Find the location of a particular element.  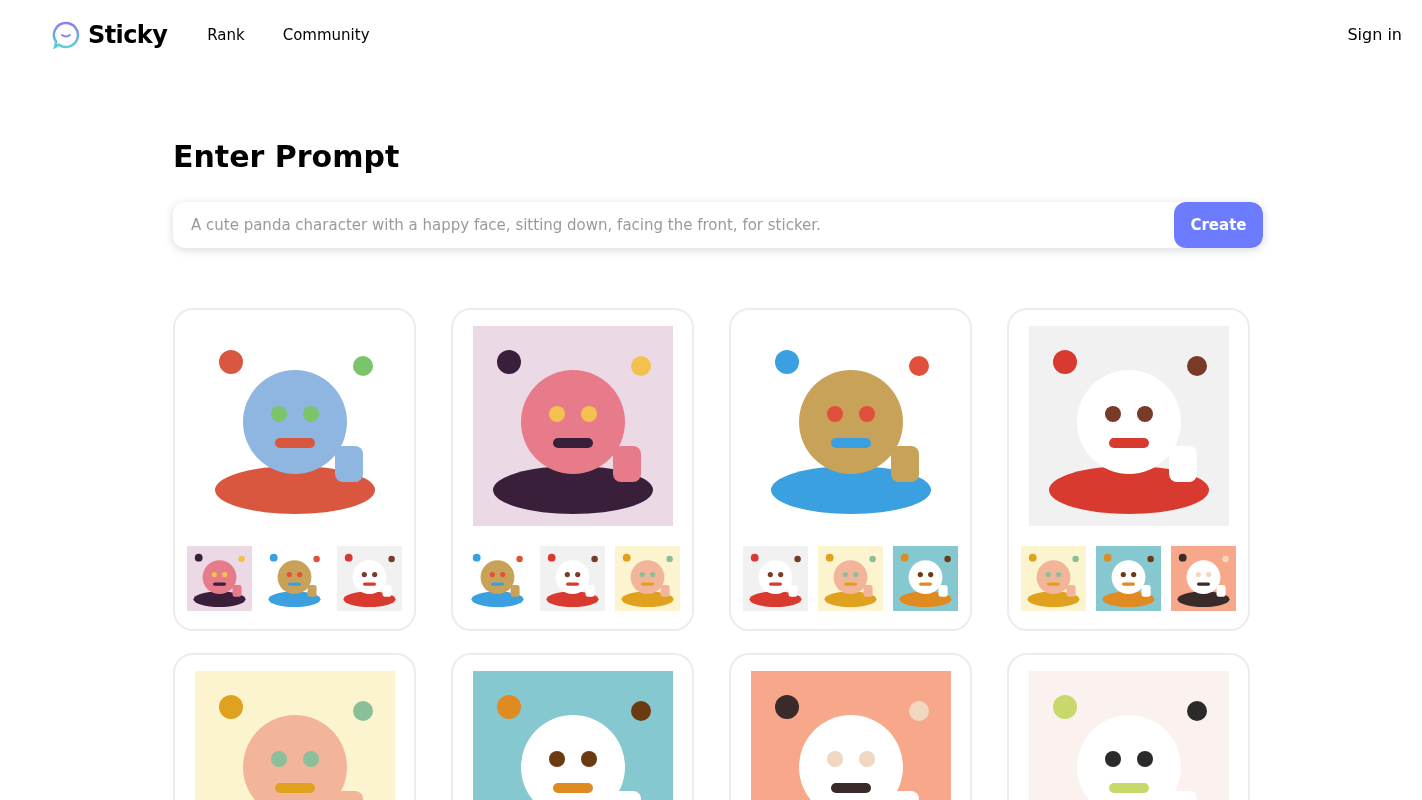

page-title: Enter Prompt is located at coordinates (287, 157).